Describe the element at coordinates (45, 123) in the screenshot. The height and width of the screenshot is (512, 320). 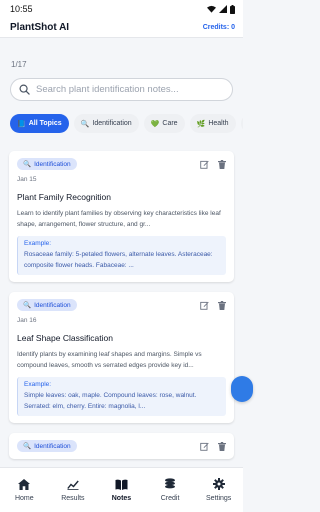
I see `chip-label: All Topics` at that location.